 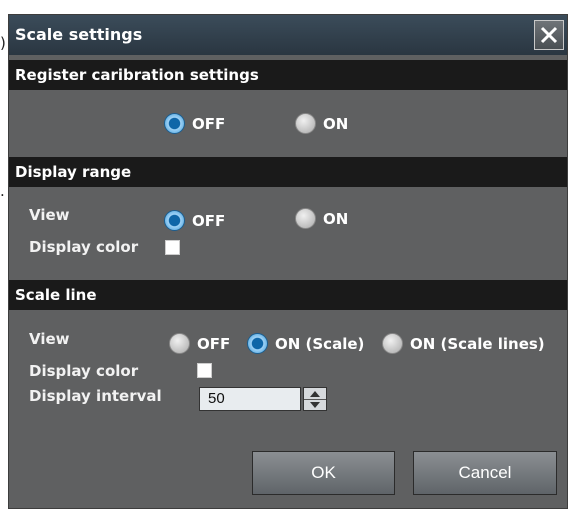 I want to click on close-x-icon, so click(x=549, y=35).